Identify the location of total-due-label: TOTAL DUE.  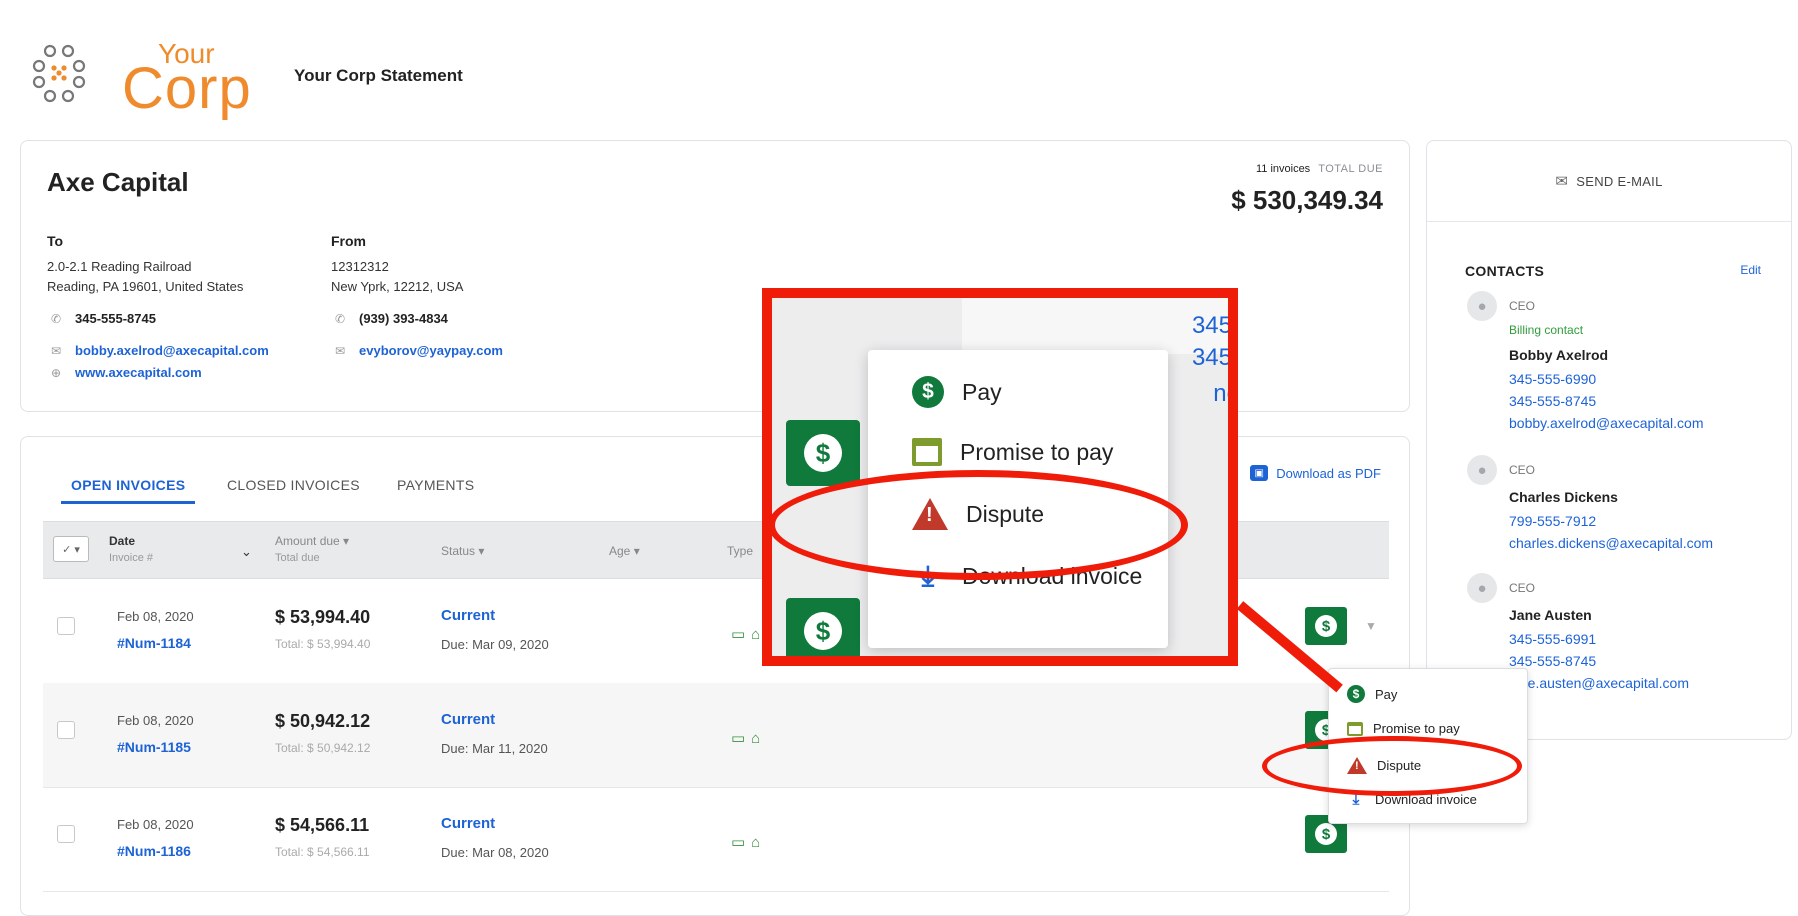
(1350, 169).